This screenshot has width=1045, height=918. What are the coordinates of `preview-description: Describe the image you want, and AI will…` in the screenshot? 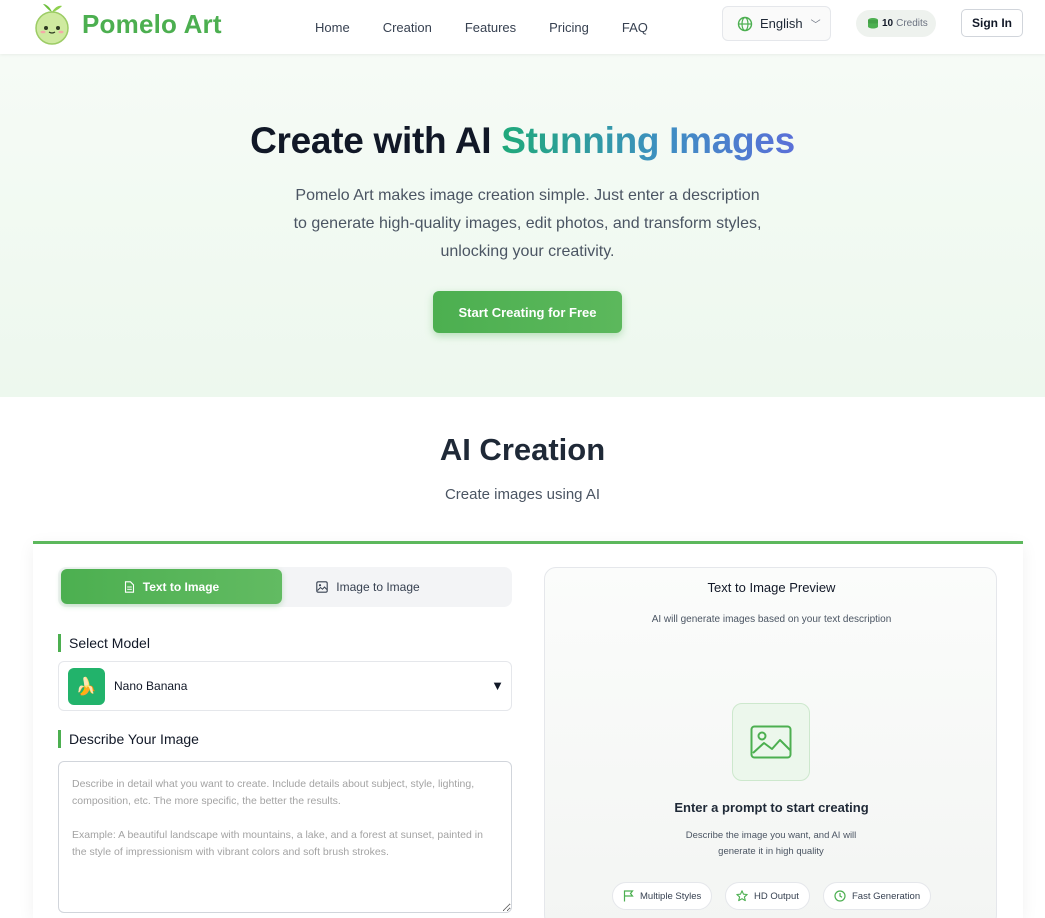 It's located at (771, 843).